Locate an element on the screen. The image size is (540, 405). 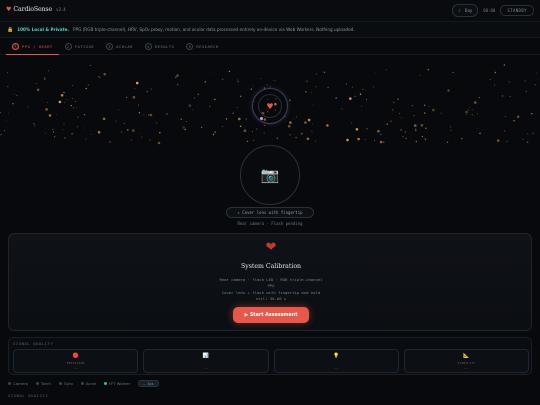
tab-label: PPG / HEART is located at coordinates (37, 46).